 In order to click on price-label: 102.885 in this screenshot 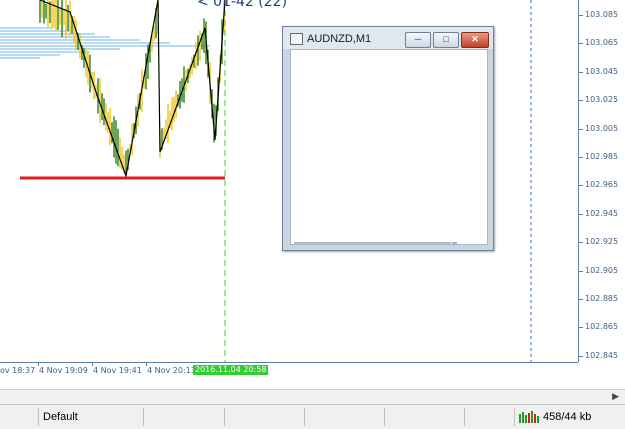, I will do `click(602, 298)`.